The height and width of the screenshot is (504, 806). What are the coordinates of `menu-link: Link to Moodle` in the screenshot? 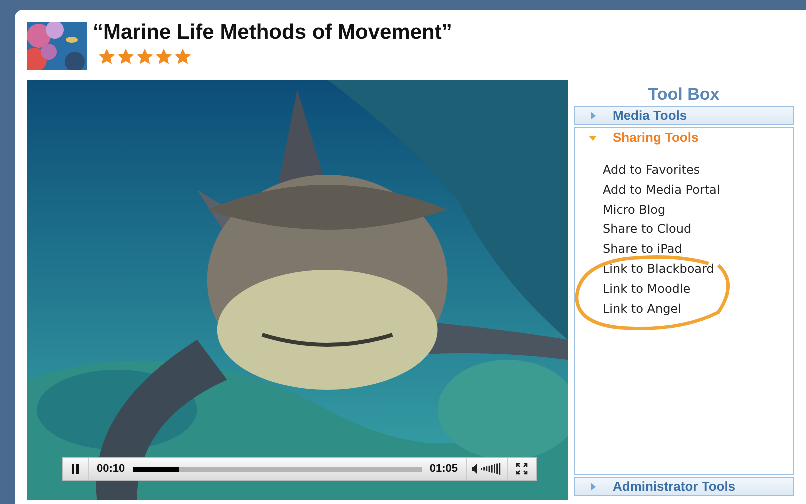 It's located at (647, 290).